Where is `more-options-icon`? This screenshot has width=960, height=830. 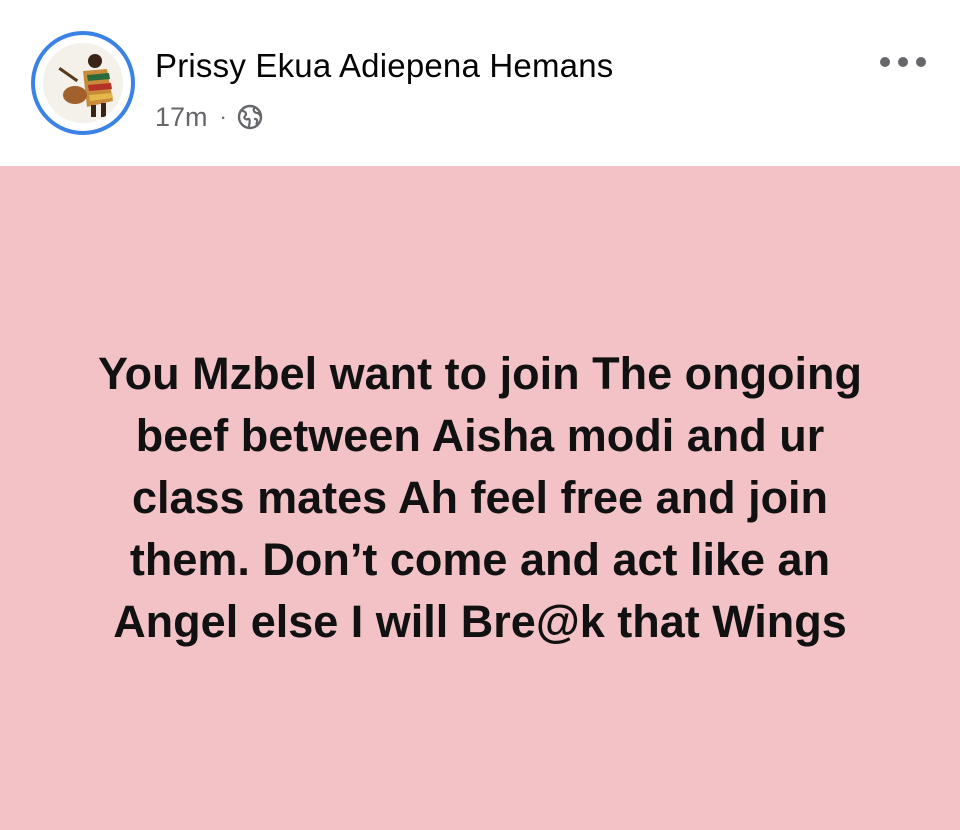
more-options-icon is located at coordinates (903, 62).